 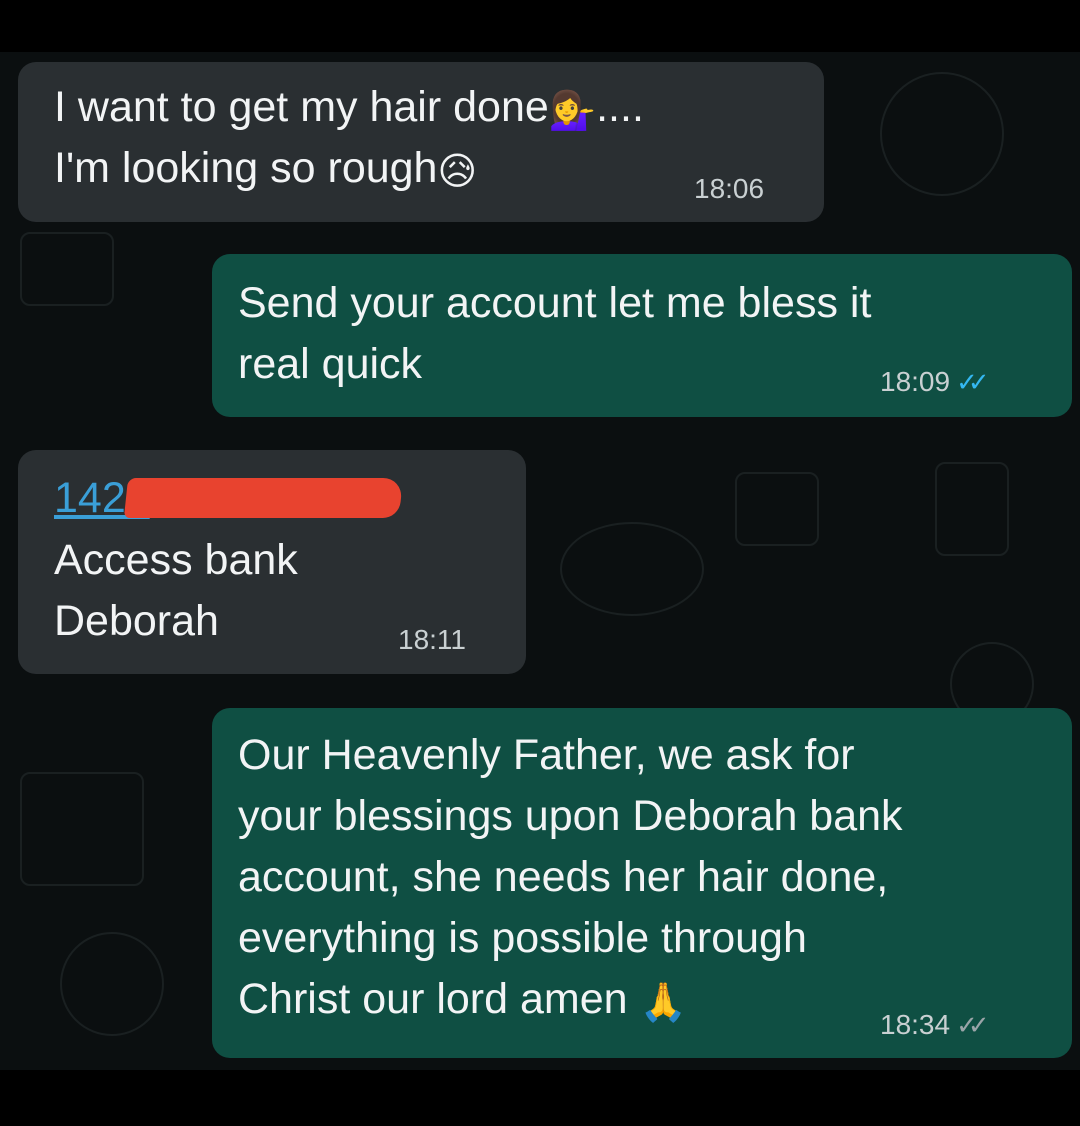 I want to click on folded-hands-emoji: 🙏, so click(x=663, y=1002).